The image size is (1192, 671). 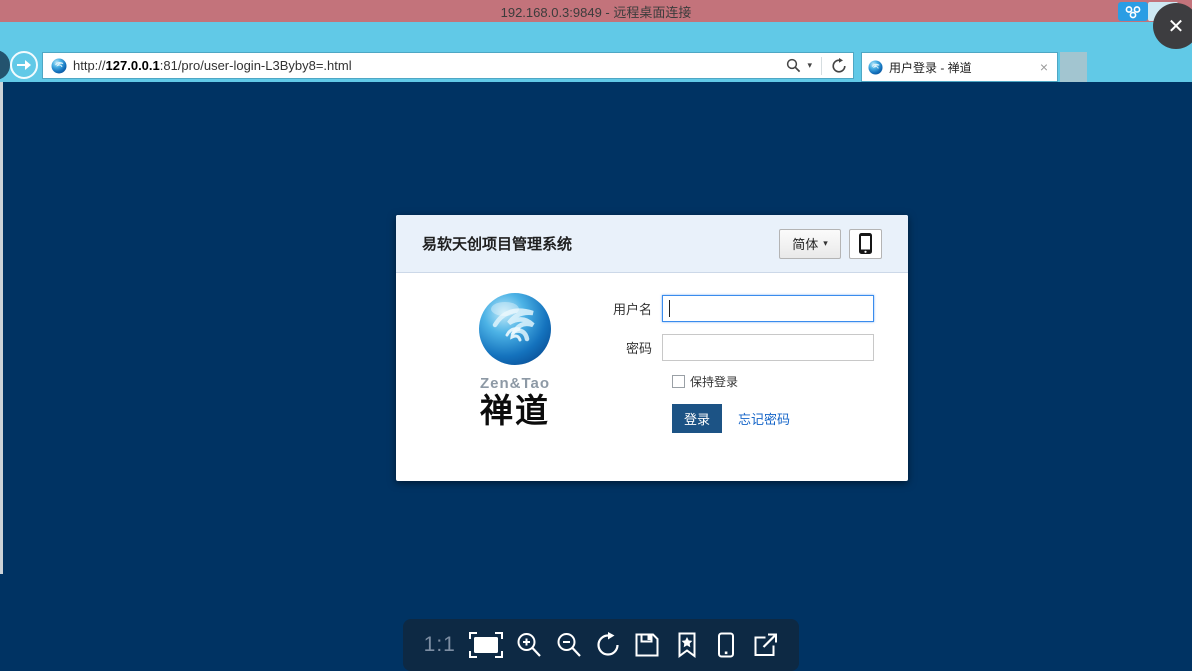 I want to click on username-row: 用户名, so click(x=754, y=308).